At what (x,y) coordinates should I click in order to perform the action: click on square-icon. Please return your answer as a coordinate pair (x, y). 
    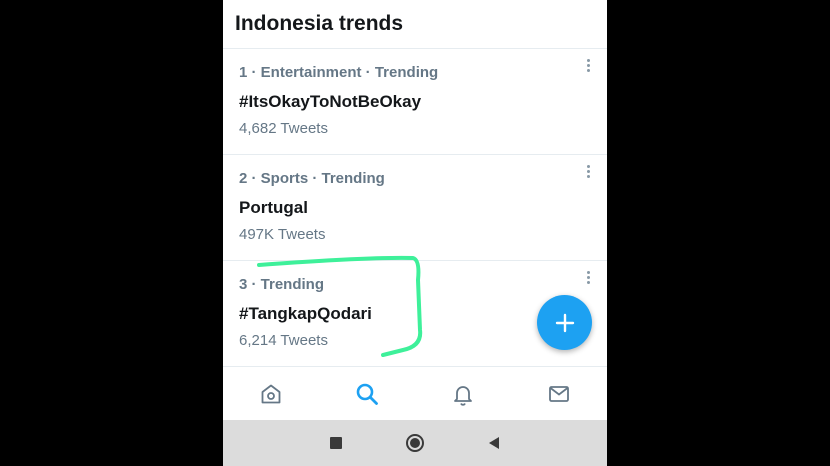
    Looking at the image, I should click on (336, 443).